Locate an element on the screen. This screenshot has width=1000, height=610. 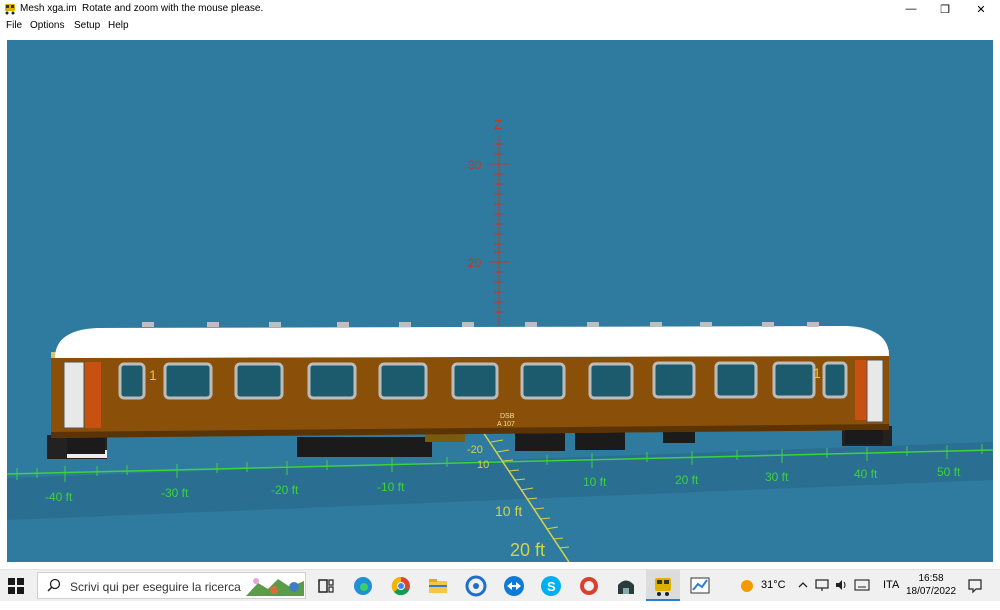
car-marking-number: A 107 is located at coordinates (506, 424).